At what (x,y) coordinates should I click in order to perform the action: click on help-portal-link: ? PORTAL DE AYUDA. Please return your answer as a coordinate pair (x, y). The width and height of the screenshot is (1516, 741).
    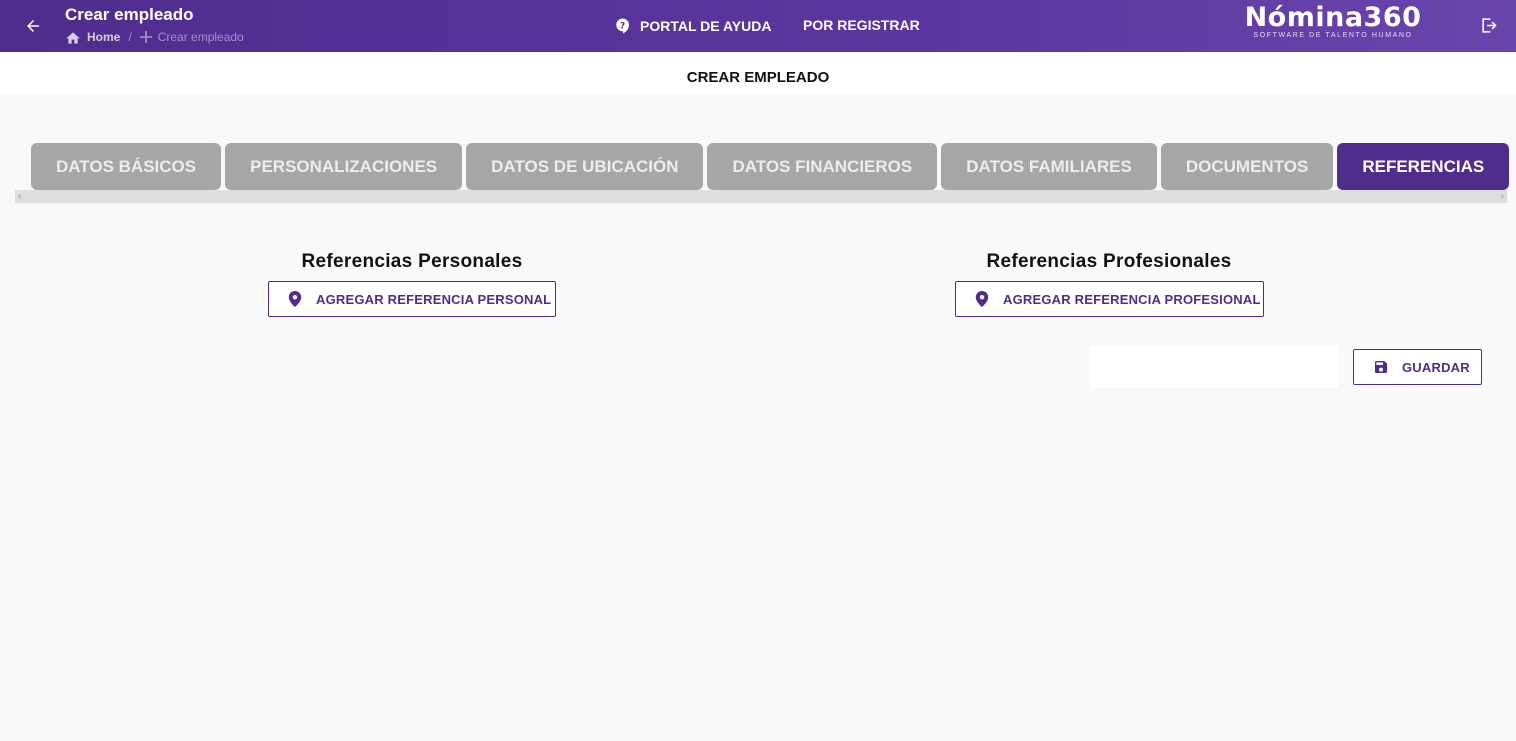
    Looking at the image, I should click on (692, 26).